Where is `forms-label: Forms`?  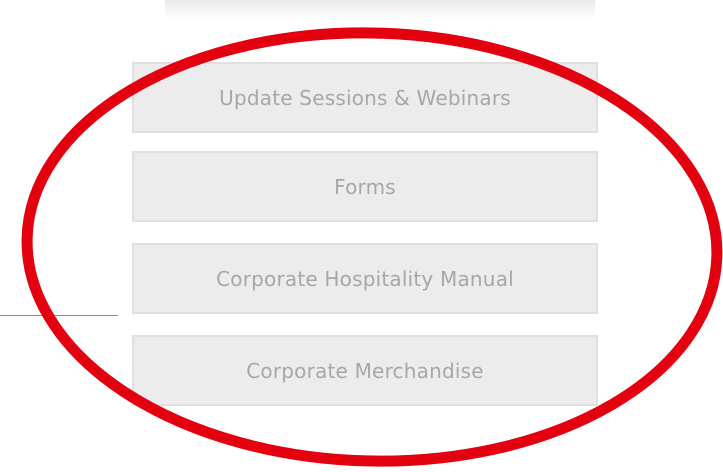
forms-label: Forms is located at coordinates (365, 186).